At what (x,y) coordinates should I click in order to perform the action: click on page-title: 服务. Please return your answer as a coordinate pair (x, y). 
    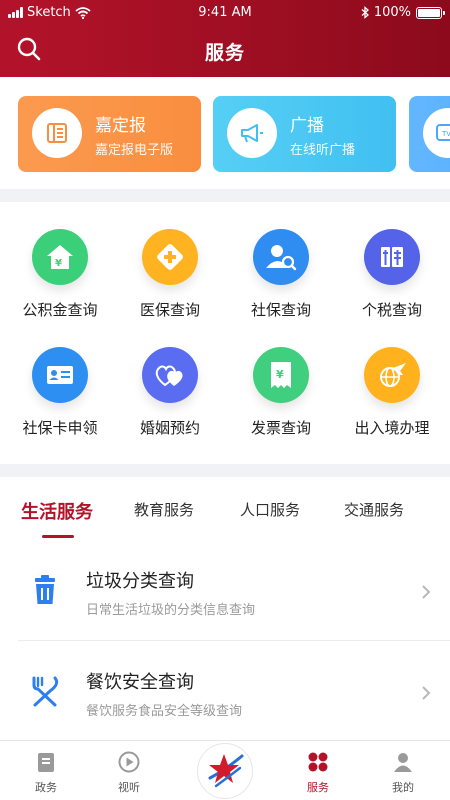
    Looking at the image, I should click on (224, 53).